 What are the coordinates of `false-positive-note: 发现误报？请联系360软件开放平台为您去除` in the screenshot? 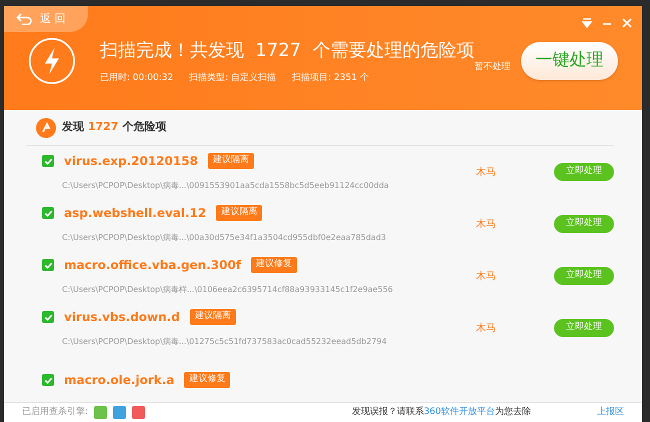 It's located at (441, 412).